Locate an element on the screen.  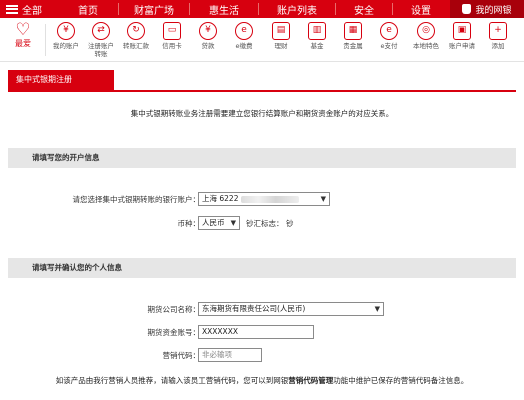
bank-account-label: 请您选择集中式银期转账的银行账户： is located at coordinates (136, 199).